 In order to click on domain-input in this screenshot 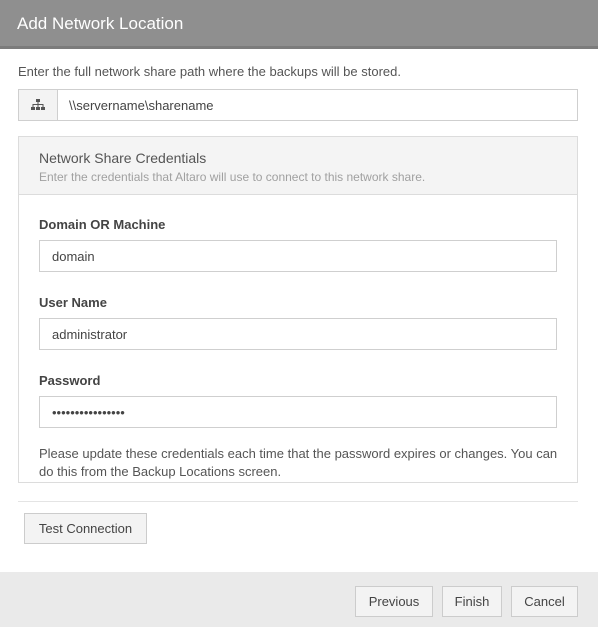, I will do `click(298, 256)`.